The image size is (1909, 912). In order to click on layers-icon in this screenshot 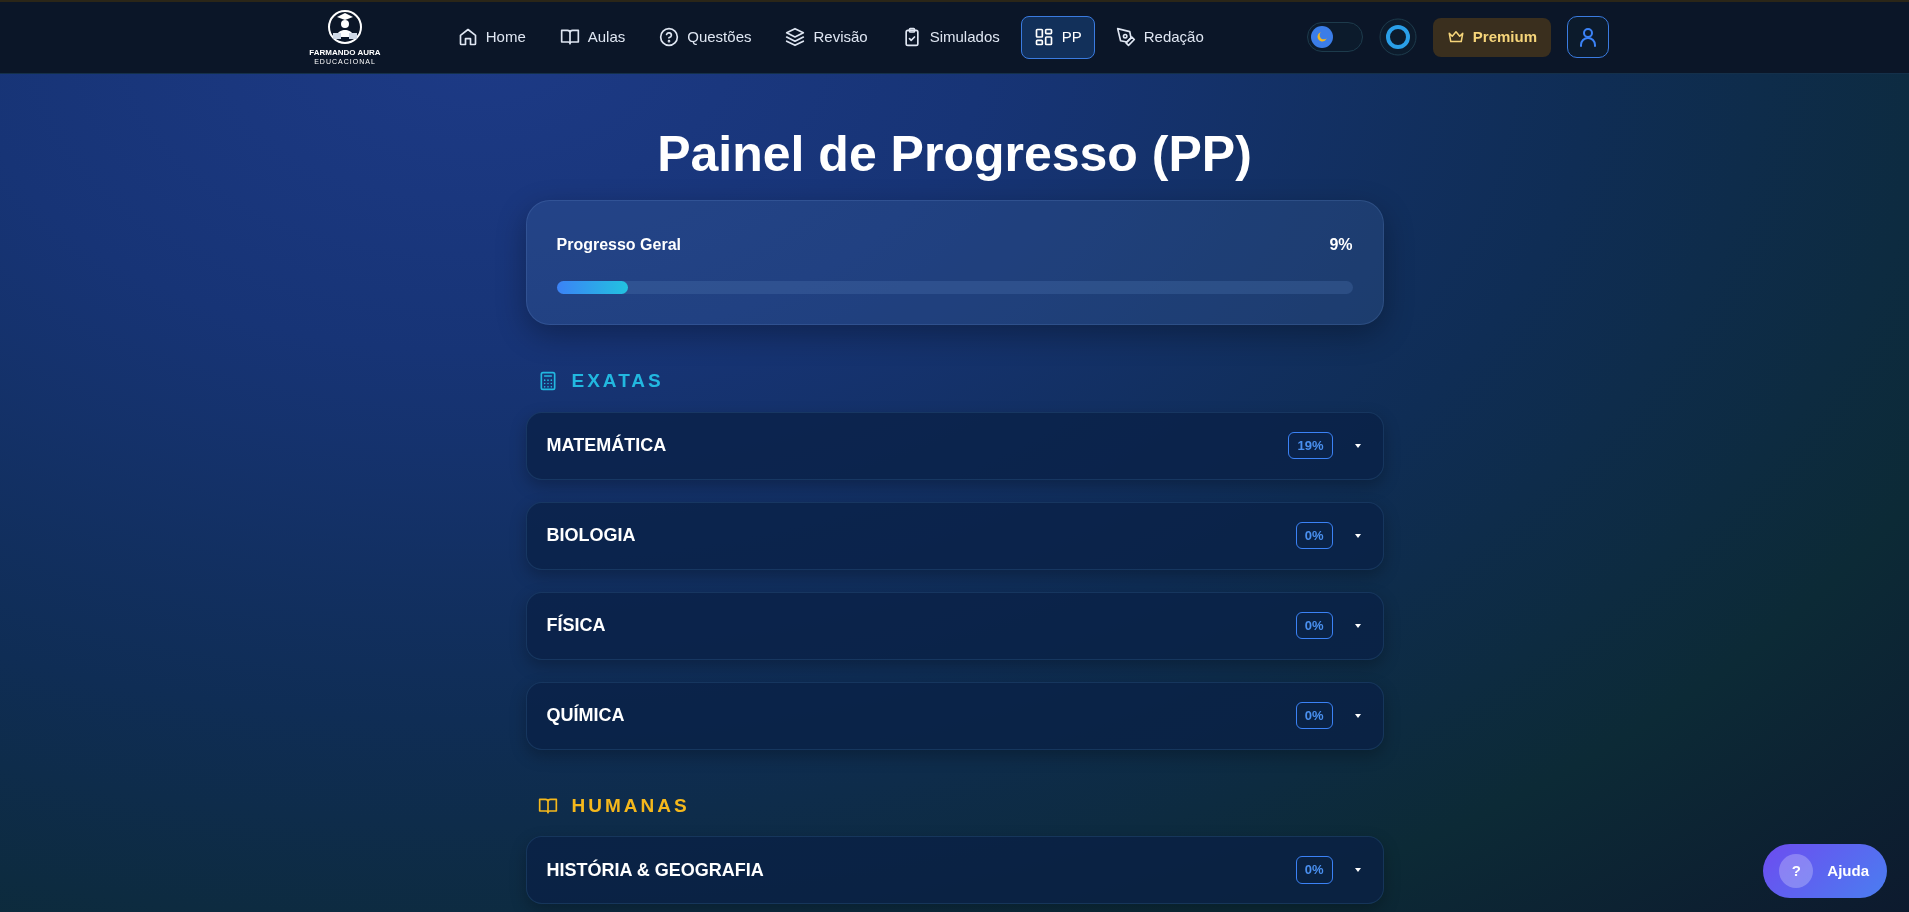, I will do `click(795, 37)`.